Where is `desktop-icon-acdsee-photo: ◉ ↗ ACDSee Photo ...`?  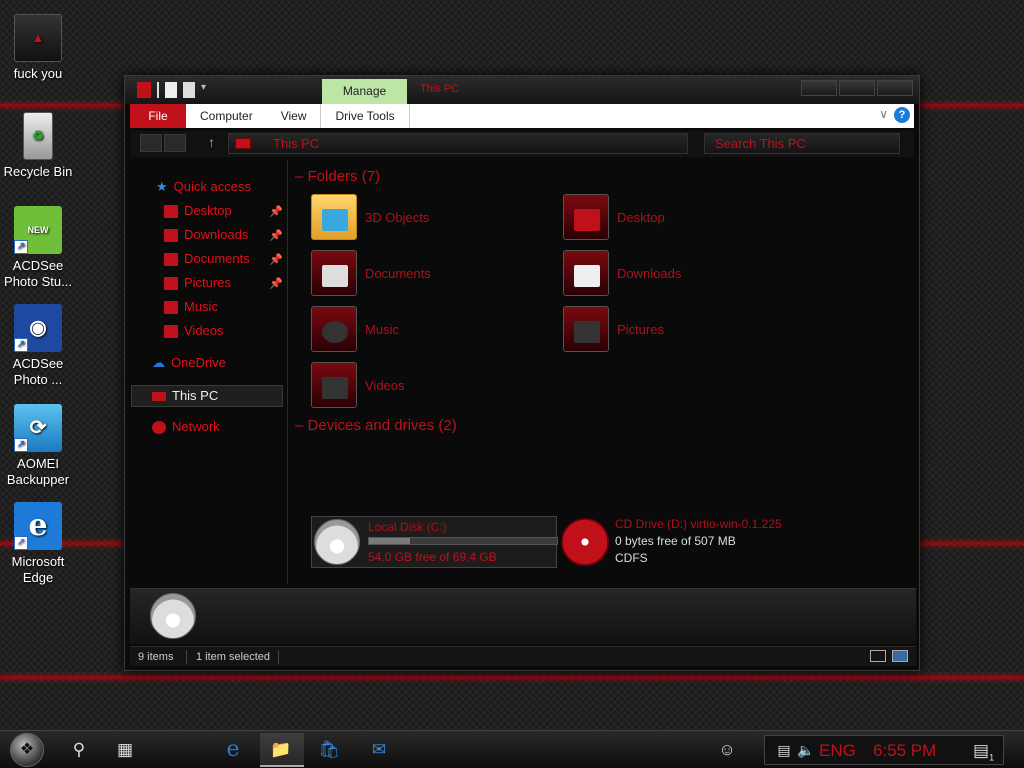 desktop-icon-acdsee-photo: ◉ ↗ ACDSee Photo ... is located at coordinates (38, 346).